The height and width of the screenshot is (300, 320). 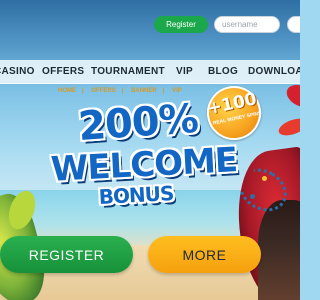 I want to click on nav-item-blog: BLOG, so click(x=223, y=71).